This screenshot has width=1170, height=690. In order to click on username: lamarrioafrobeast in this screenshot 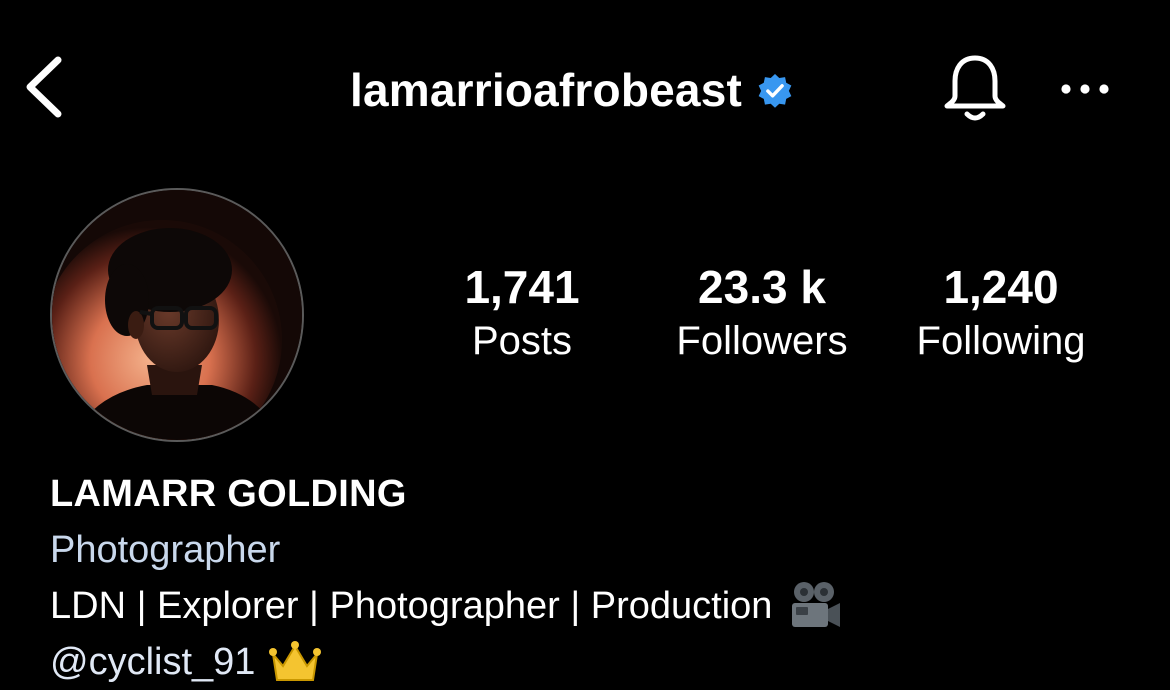, I will do `click(546, 90)`.